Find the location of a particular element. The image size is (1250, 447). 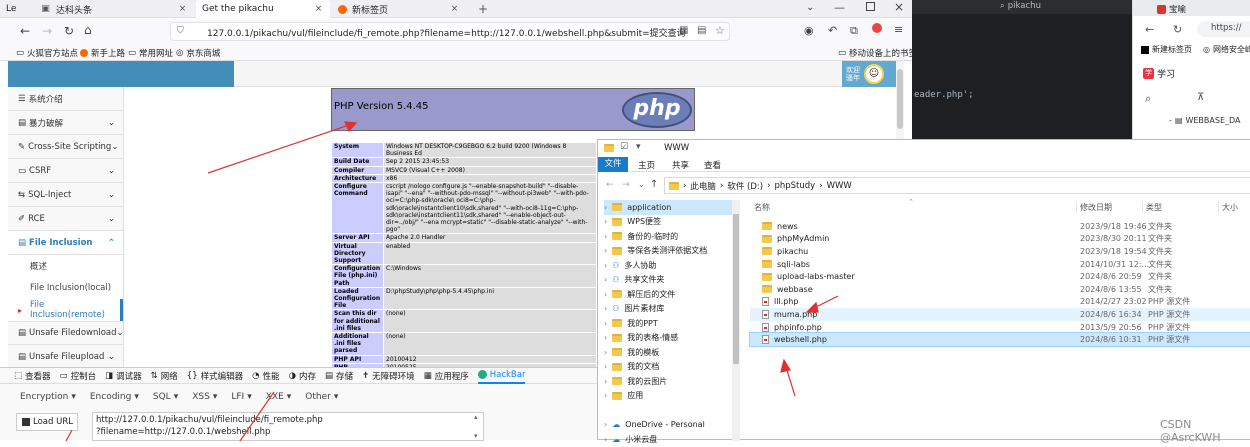

new-tab-button: + is located at coordinates (483, 9).